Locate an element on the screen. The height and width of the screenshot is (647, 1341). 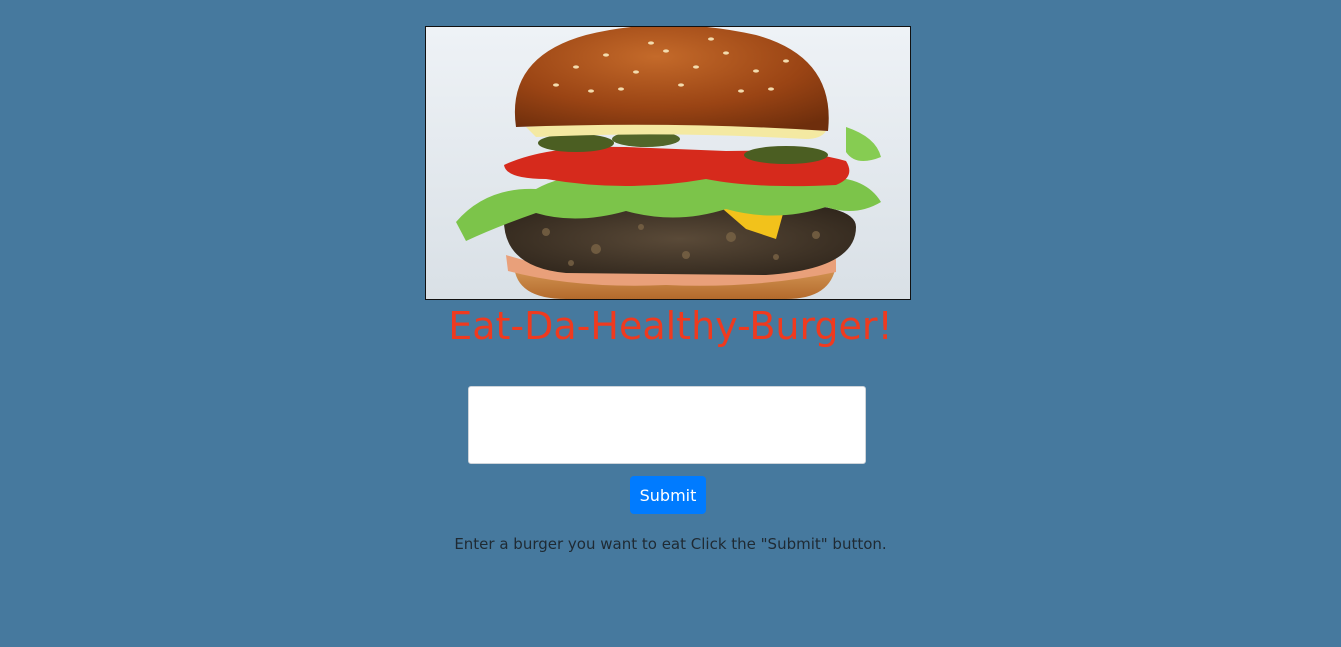
burger-input is located at coordinates (667, 425).